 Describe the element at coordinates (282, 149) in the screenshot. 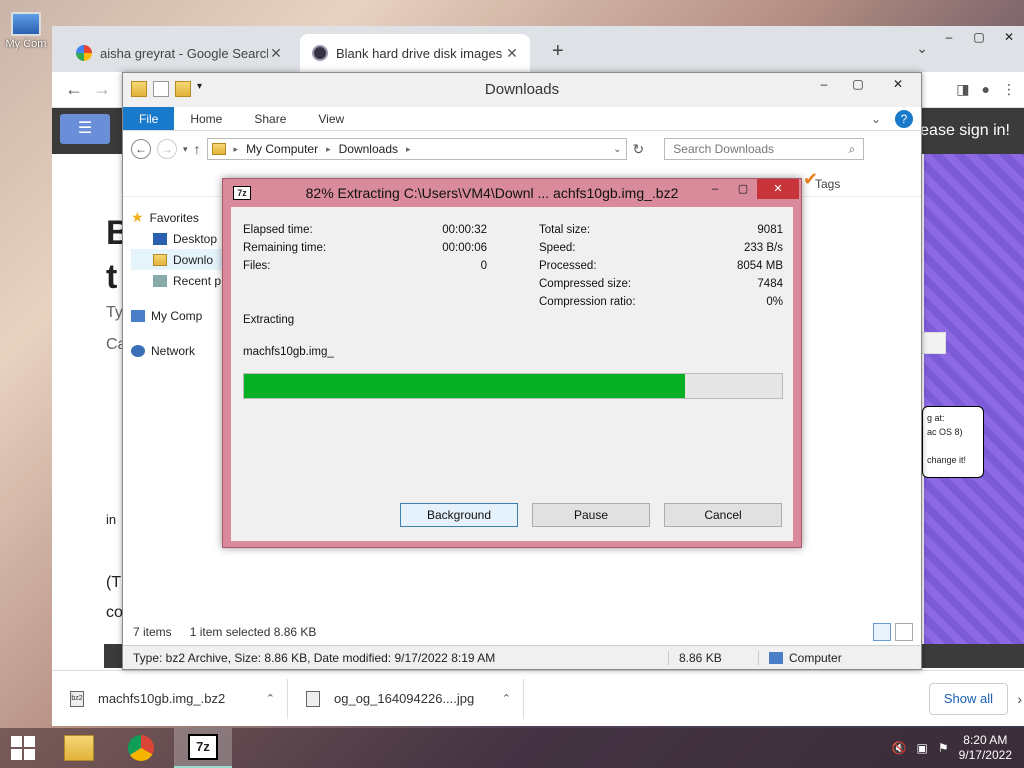

I see `breadcrumb-my-computer: My Computer` at that location.